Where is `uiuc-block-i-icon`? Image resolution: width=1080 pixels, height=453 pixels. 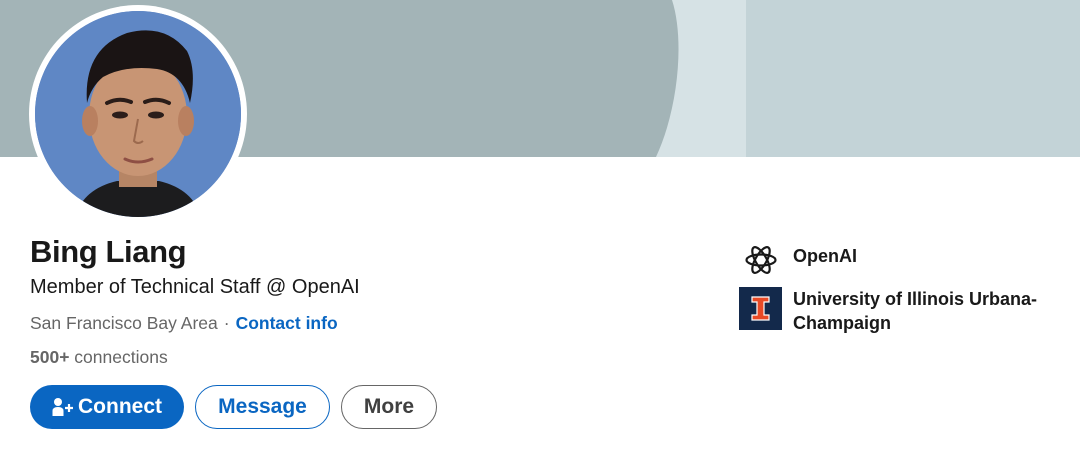 uiuc-block-i-icon is located at coordinates (760, 308).